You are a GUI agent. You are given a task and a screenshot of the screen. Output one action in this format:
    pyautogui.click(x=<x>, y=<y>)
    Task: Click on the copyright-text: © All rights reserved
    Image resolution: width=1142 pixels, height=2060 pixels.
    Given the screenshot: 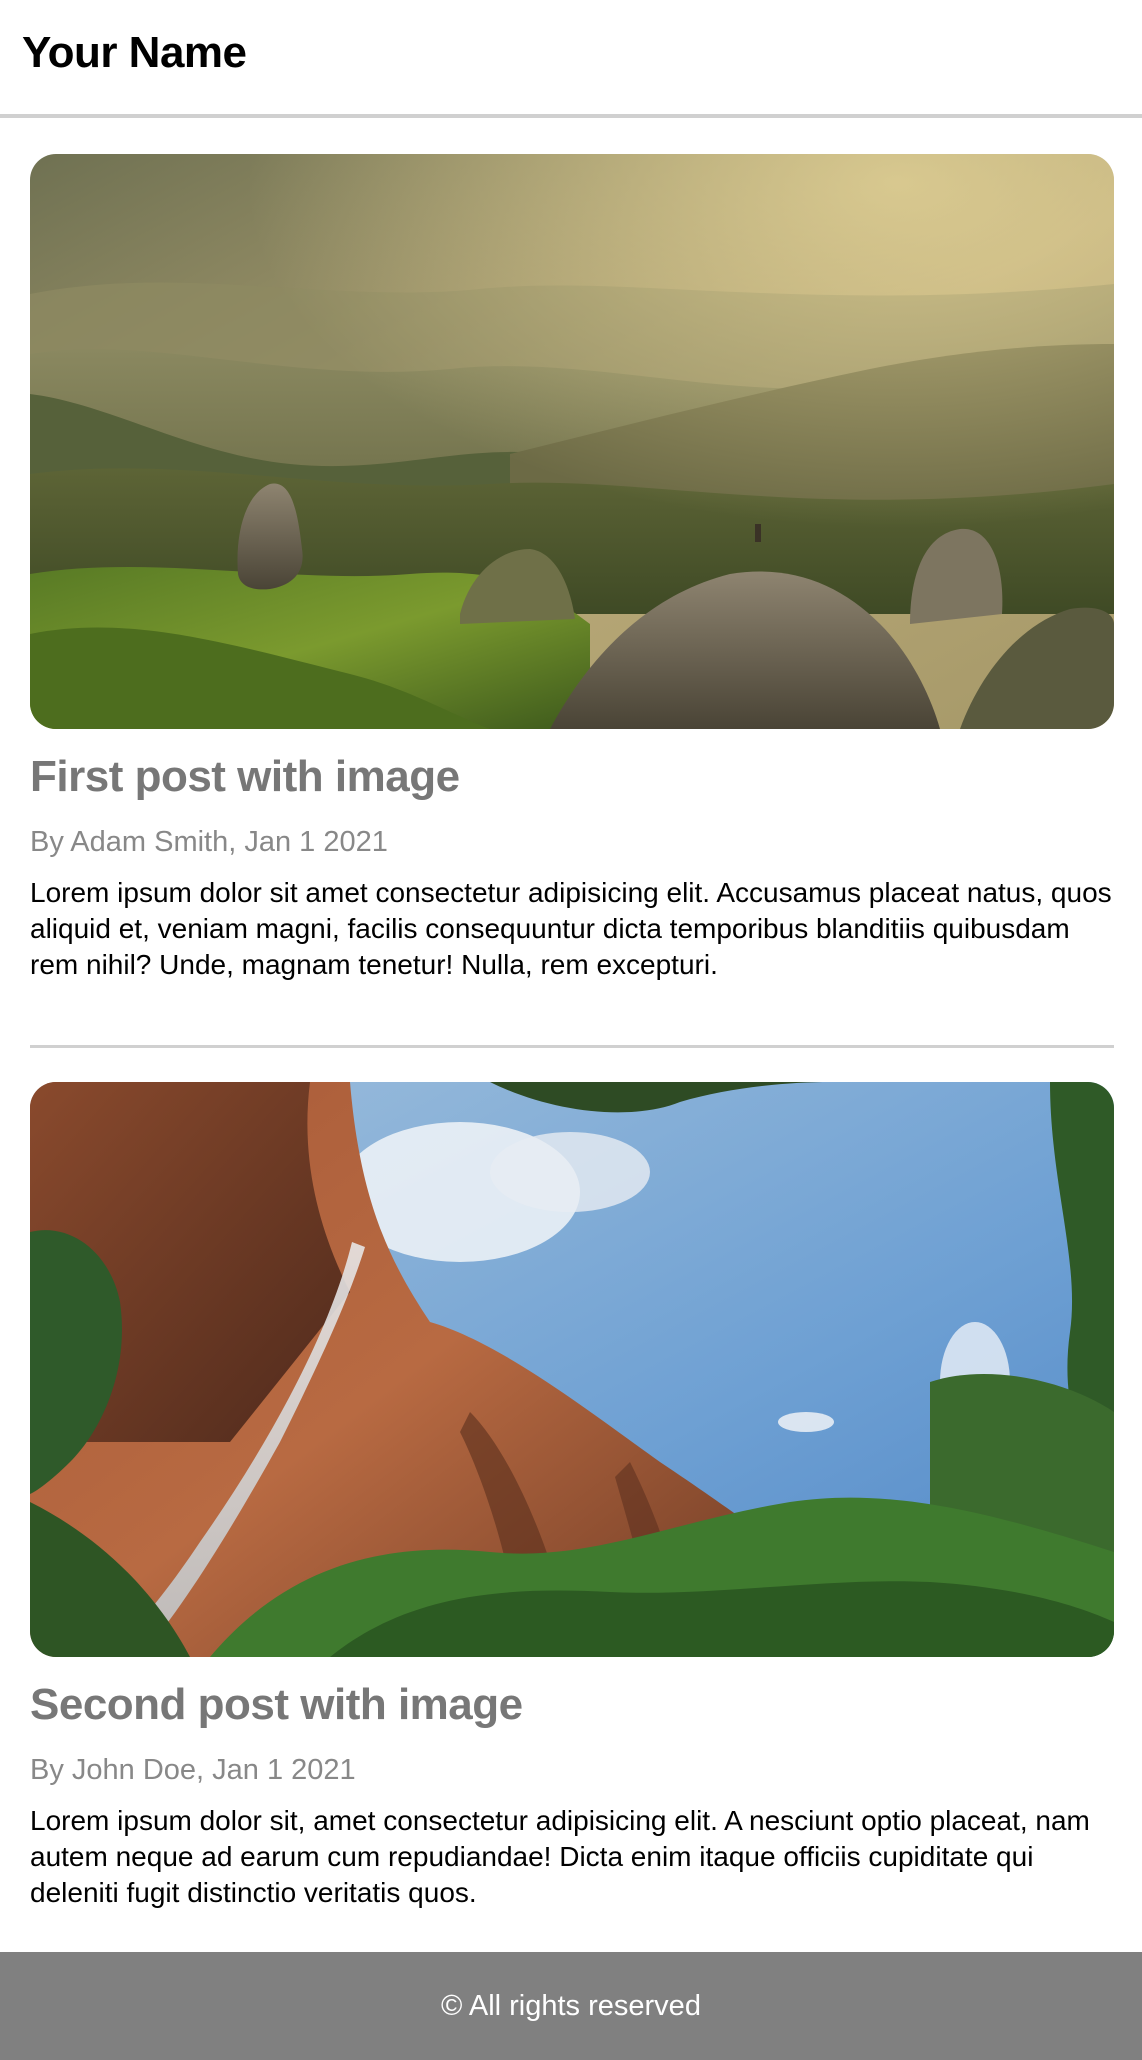 What is the action you would take?
    pyautogui.click(x=571, y=2005)
    